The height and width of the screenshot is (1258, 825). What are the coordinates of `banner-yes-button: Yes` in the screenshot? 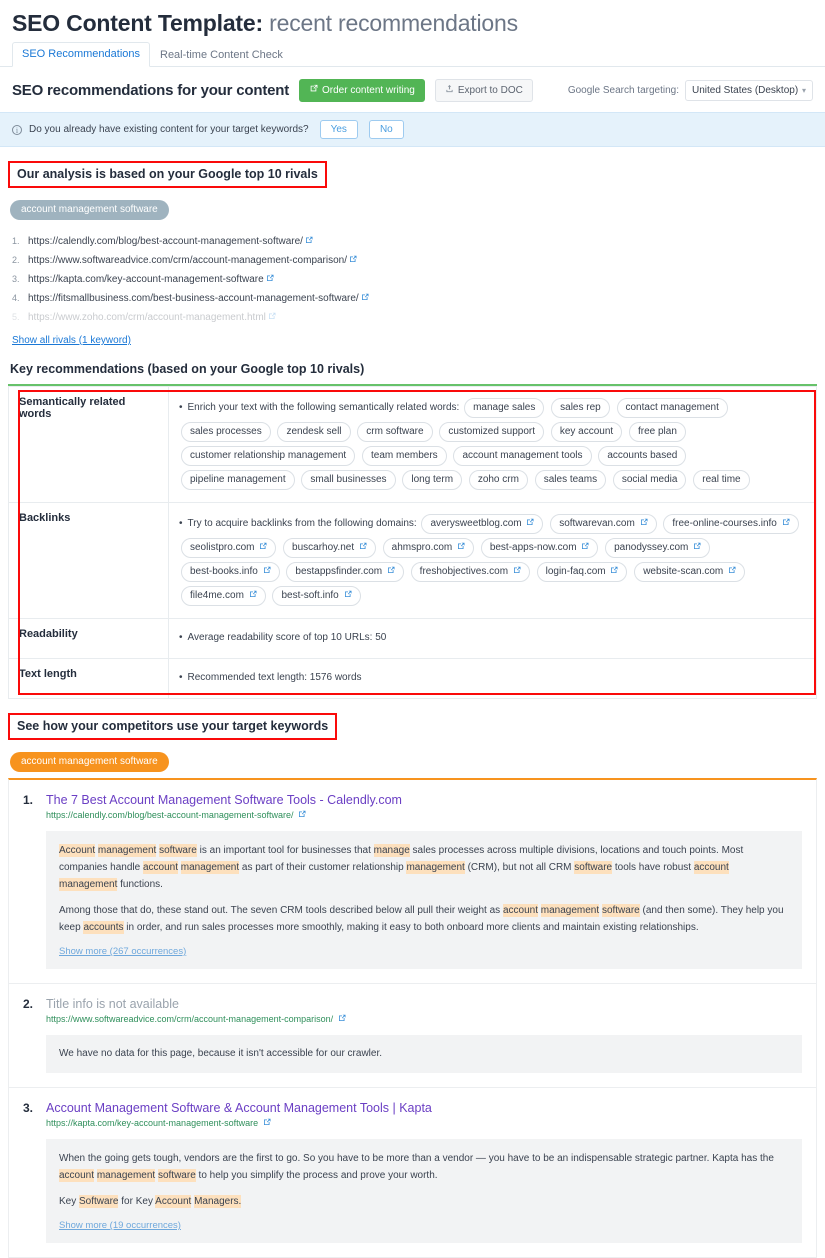 It's located at (338, 129).